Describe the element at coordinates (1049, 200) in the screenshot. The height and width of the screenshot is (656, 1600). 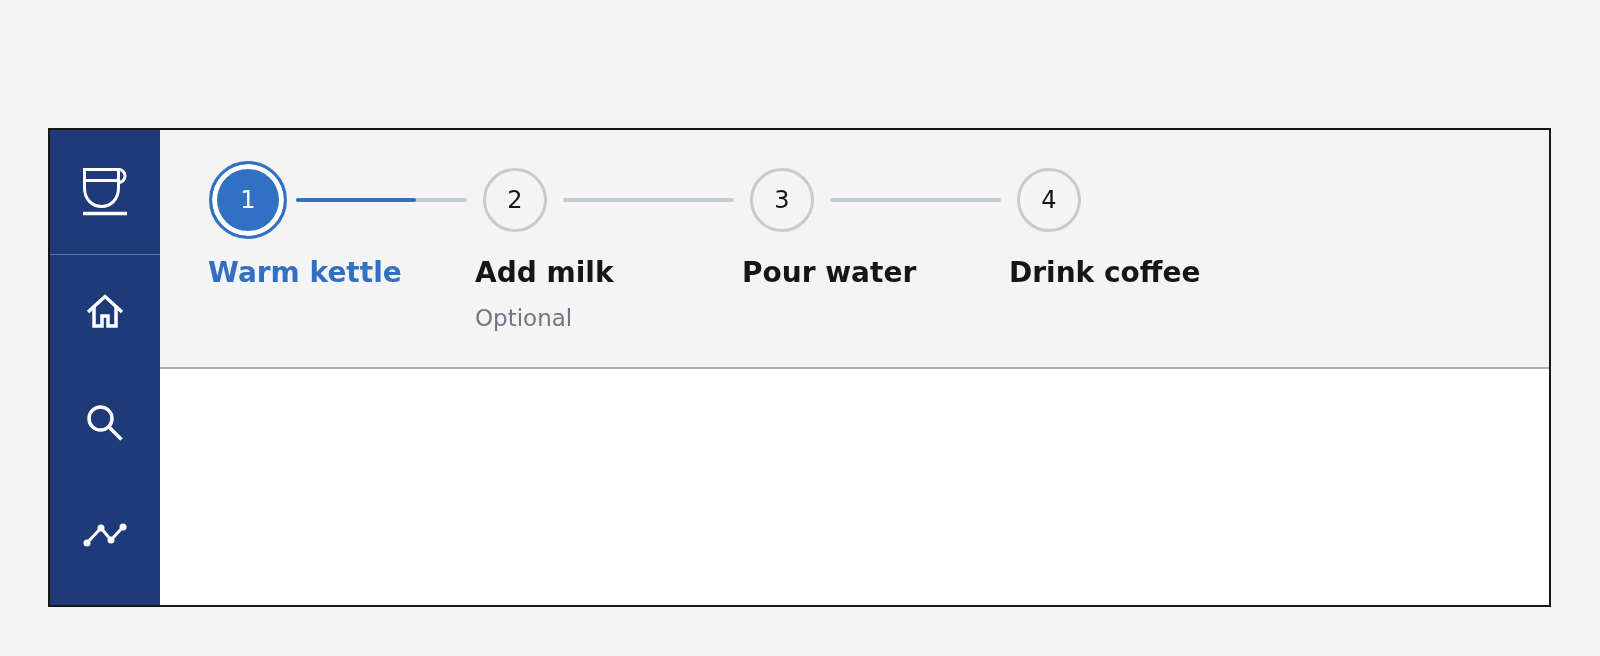
I see `step-circle: 4` at that location.